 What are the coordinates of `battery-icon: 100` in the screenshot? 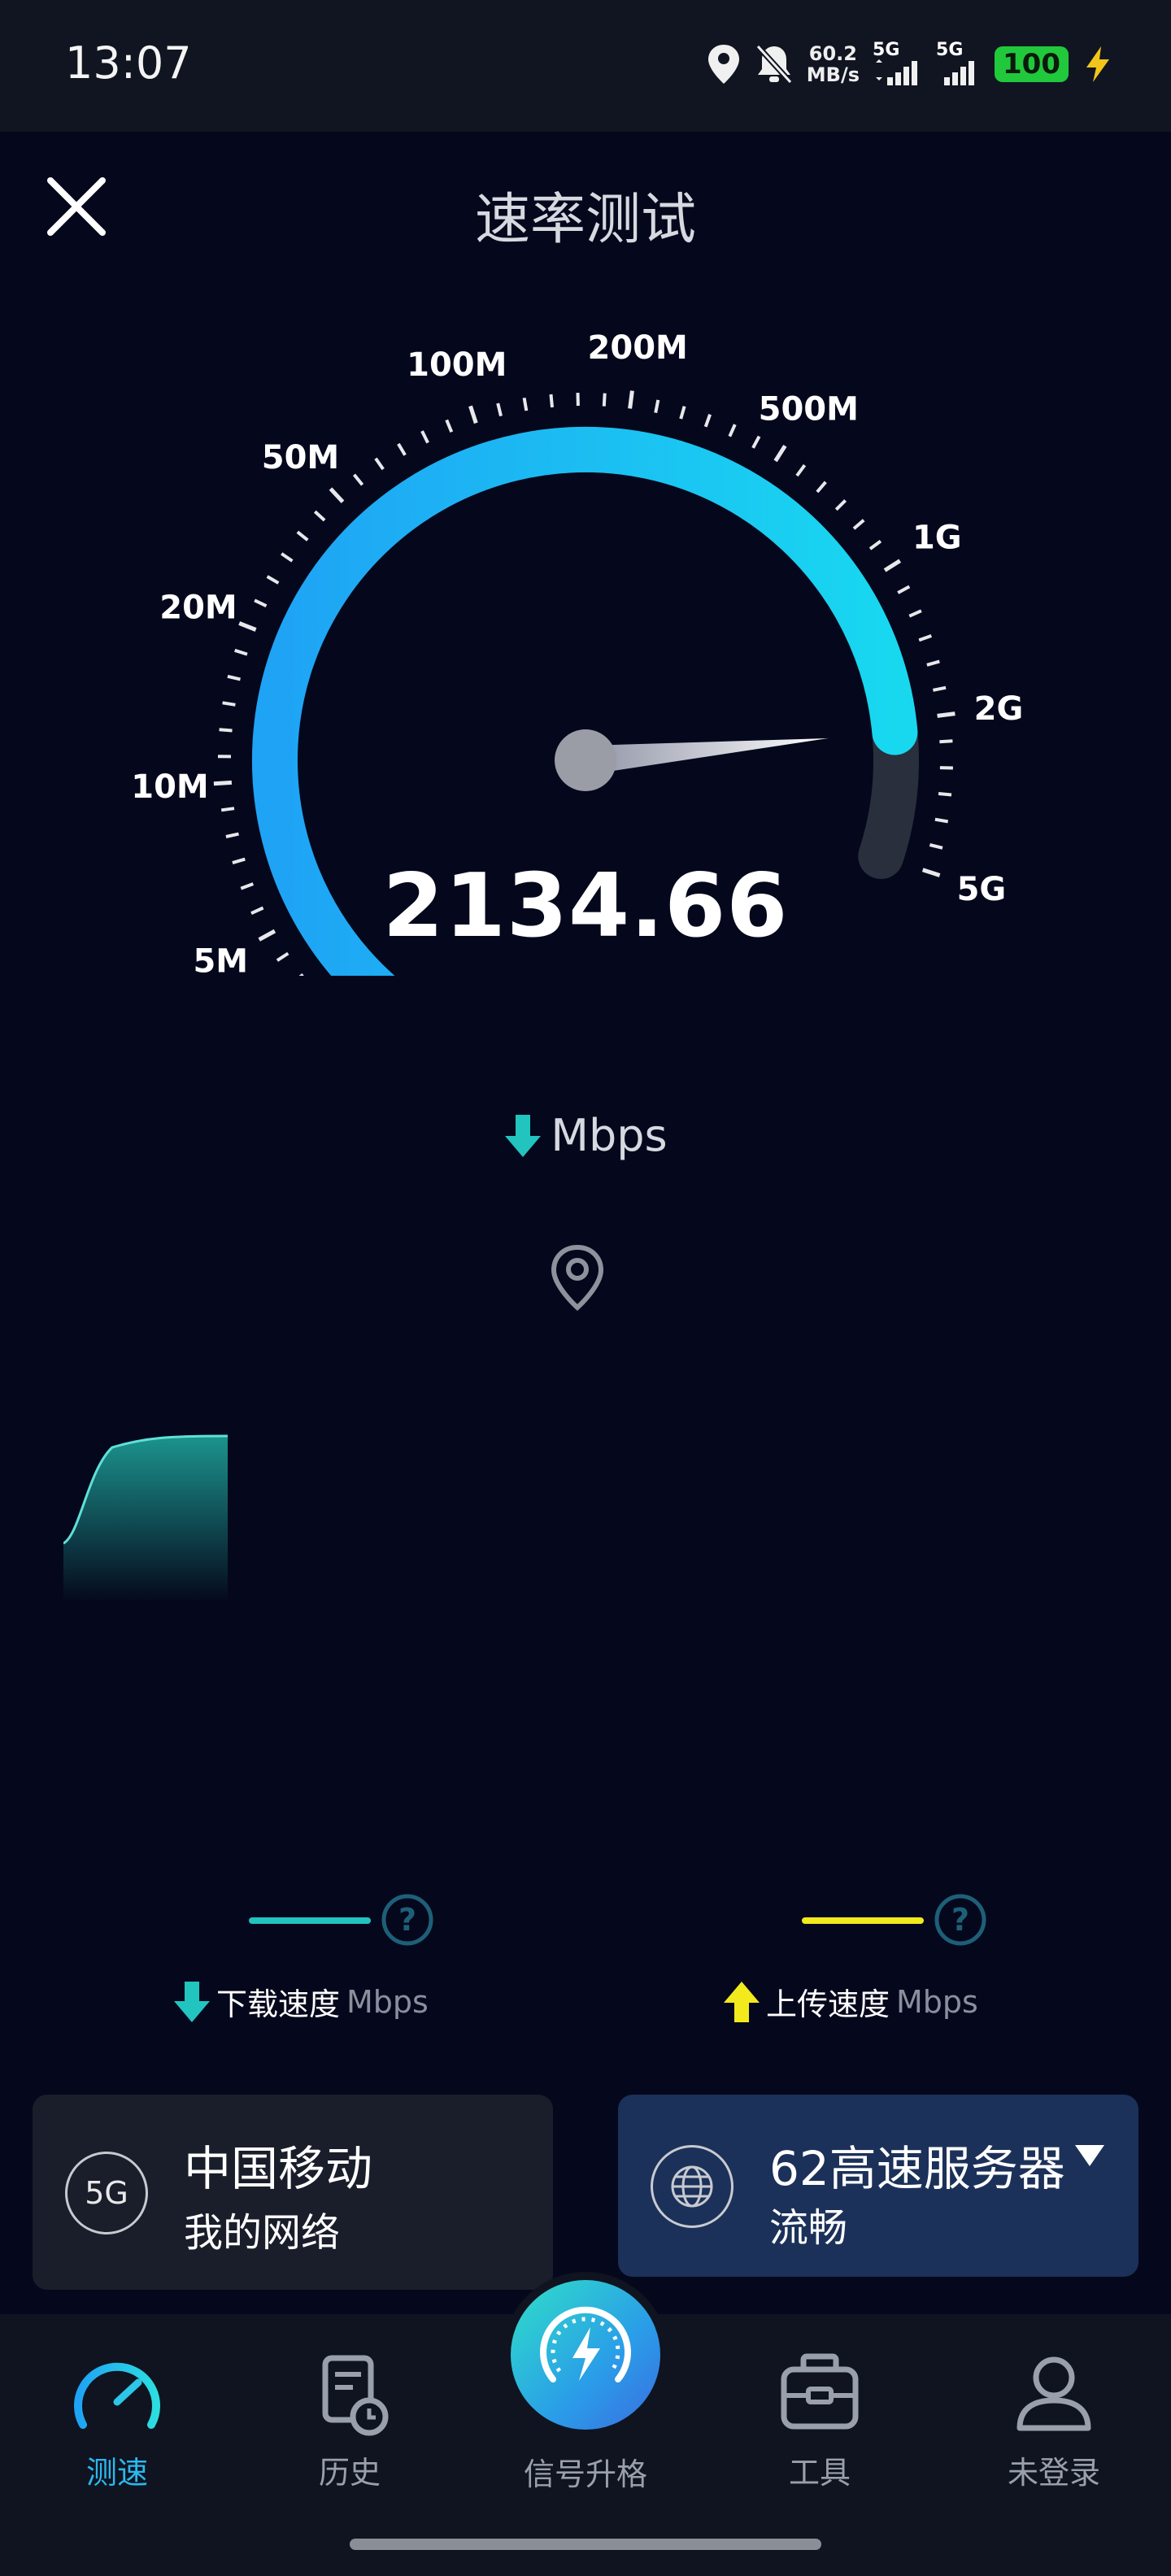 It's located at (1032, 64).